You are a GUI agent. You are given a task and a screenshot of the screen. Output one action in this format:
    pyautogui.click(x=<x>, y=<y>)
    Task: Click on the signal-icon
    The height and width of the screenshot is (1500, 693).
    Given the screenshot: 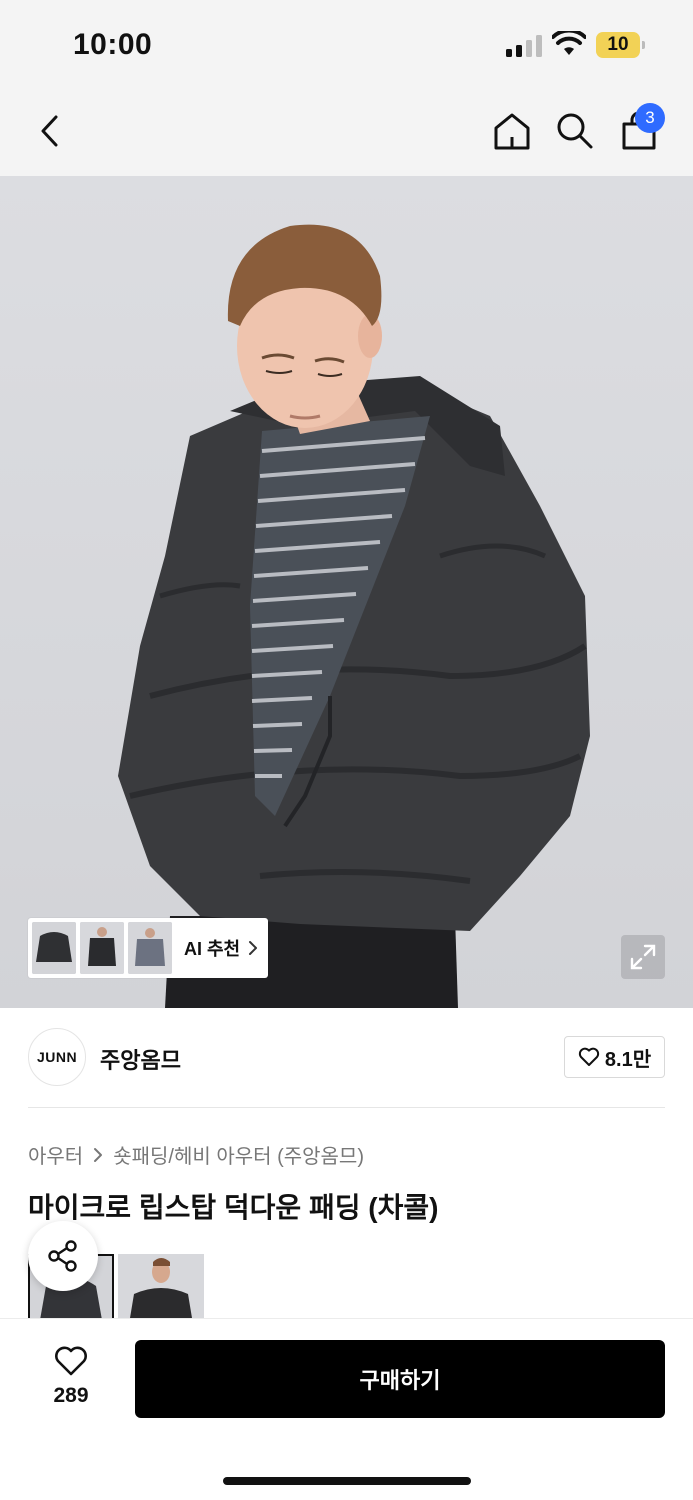 What is the action you would take?
    pyautogui.click(x=525, y=46)
    